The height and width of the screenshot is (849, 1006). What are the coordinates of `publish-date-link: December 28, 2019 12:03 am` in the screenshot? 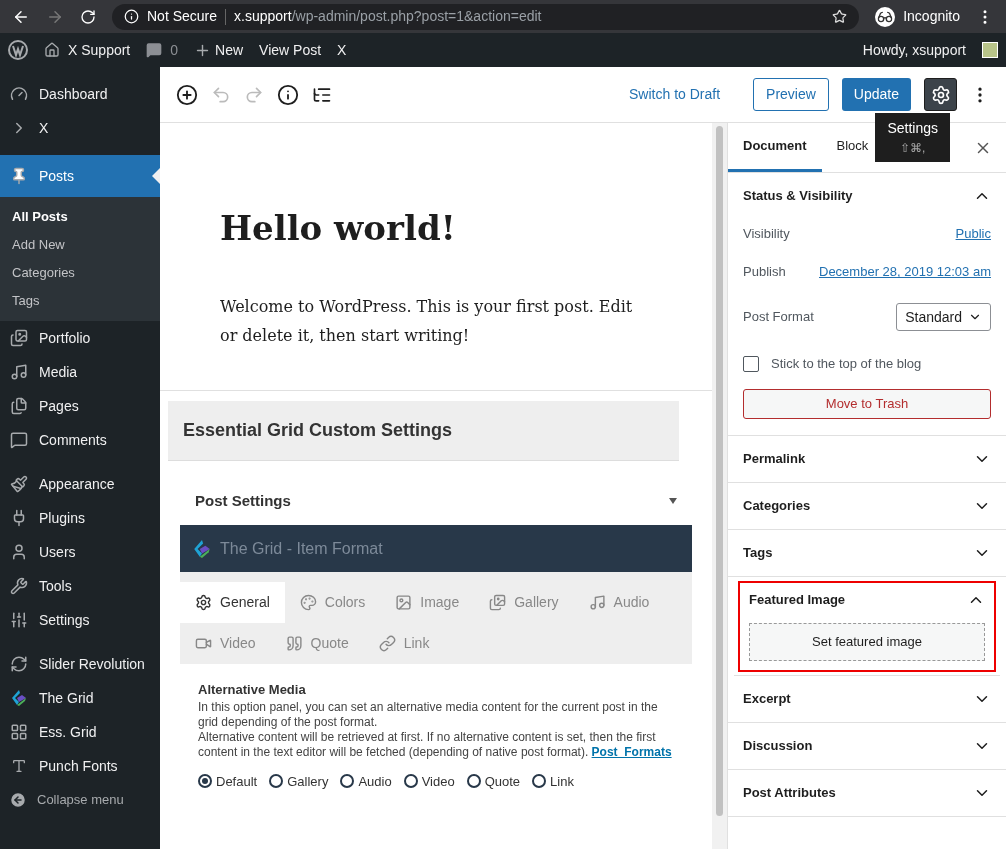 It's located at (905, 272).